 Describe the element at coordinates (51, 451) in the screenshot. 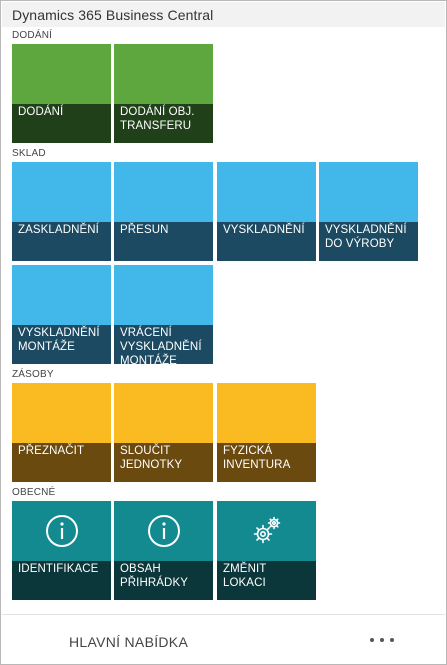

I see `tile-label: PŘEZNAČIT` at that location.